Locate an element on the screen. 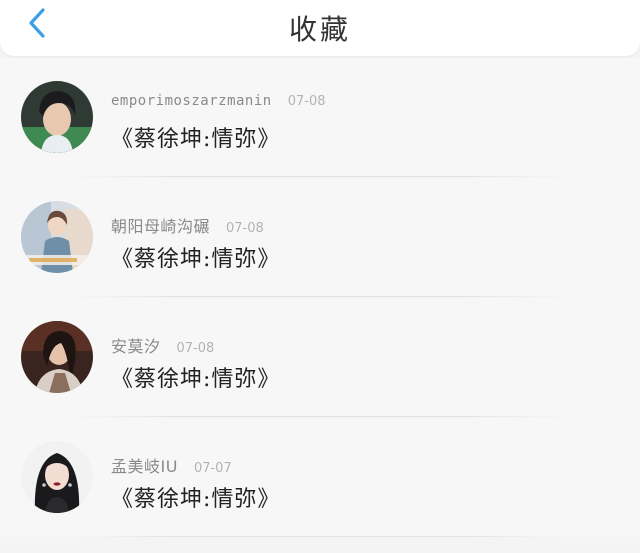  nav-bar: 收藏 is located at coordinates (320, 28).